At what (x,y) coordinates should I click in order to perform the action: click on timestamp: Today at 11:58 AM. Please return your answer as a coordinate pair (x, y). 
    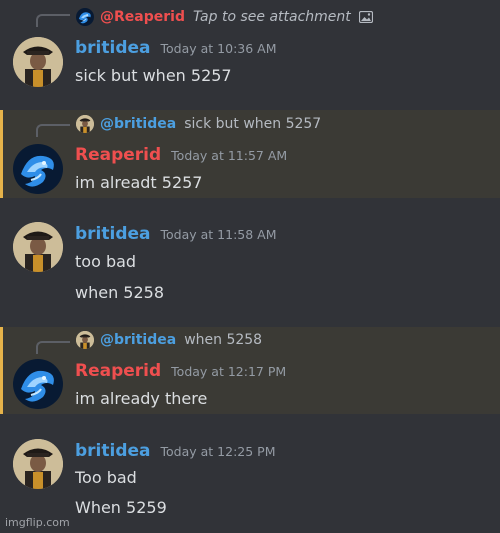
    Looking at the image, I should click on (219, 234).